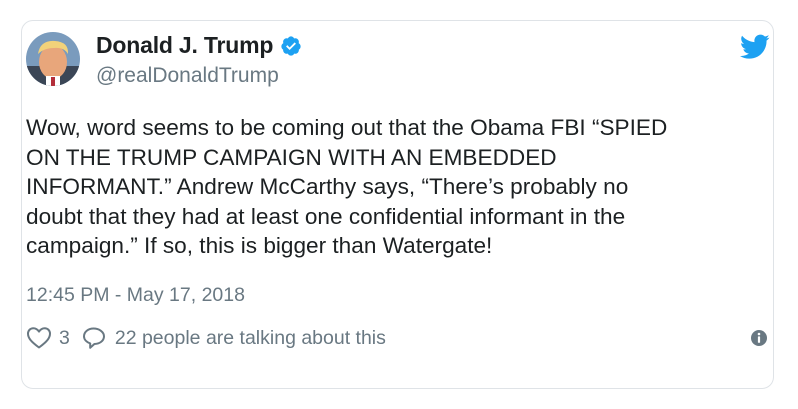 The width and height of the screenshot is (798, 409). I want to click on info-icon, so click(759, 338).